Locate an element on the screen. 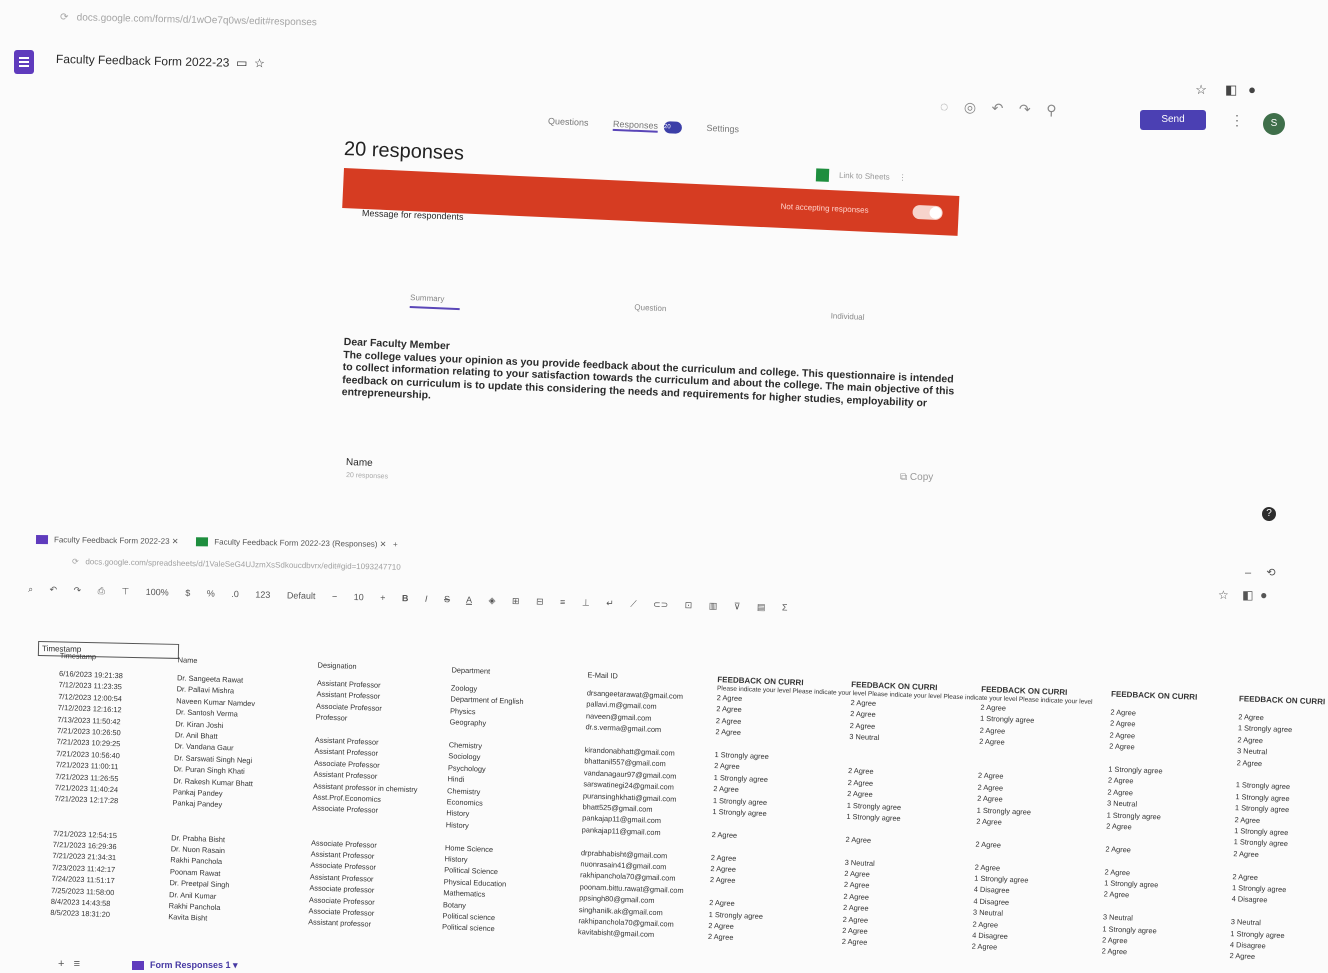 This screenshot has width=1328, height=973. paint-format-icon: ⊤ is located at coordinates (125, 591).